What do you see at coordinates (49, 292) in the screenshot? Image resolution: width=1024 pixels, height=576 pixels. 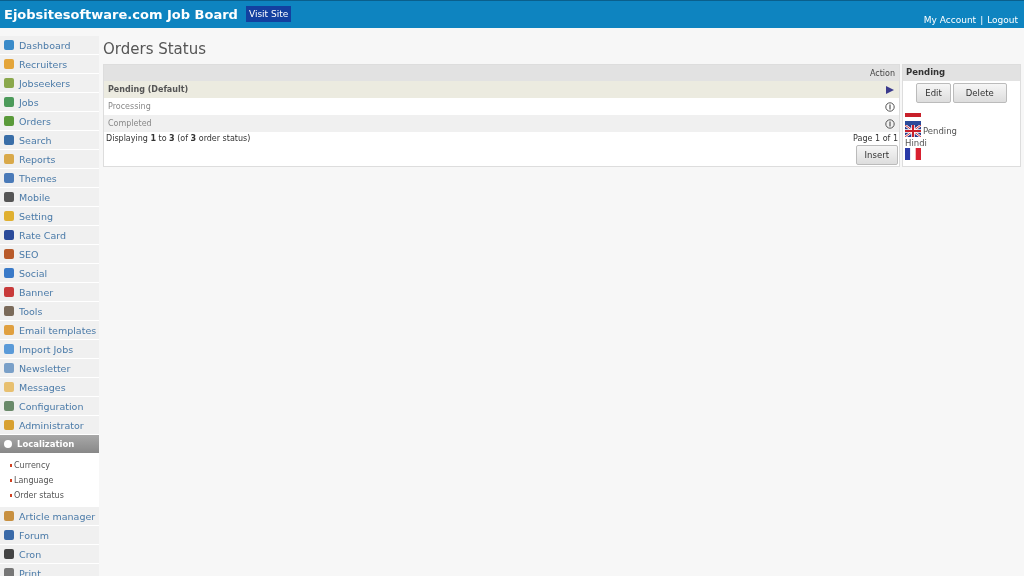 I see `sidebar-item: Banner` at bounding box center [49, 292].